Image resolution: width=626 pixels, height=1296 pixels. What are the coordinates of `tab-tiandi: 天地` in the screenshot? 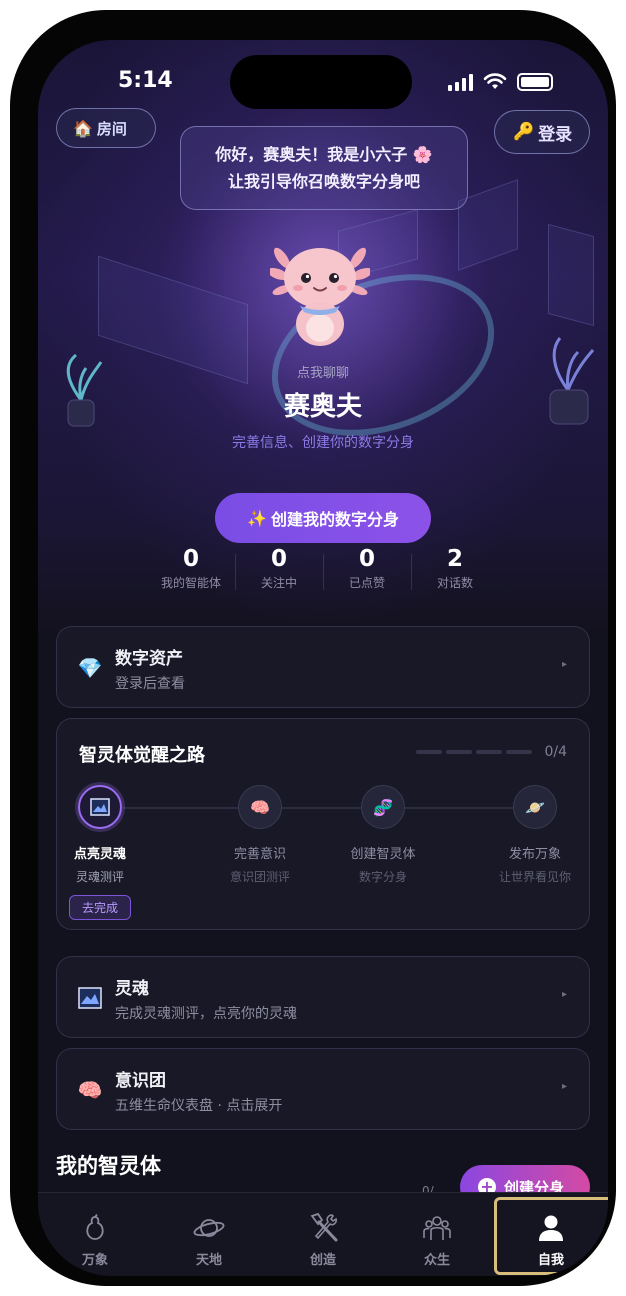 It's located at (209, 1234).